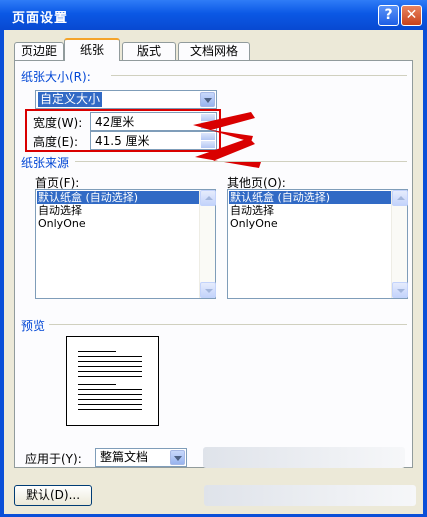  Describe the element at coordinates (125, 244) in the screenshot. I see `first-page-list: 默认纸盒 (自动选择) 自动选择 OnlyOne` at that location.